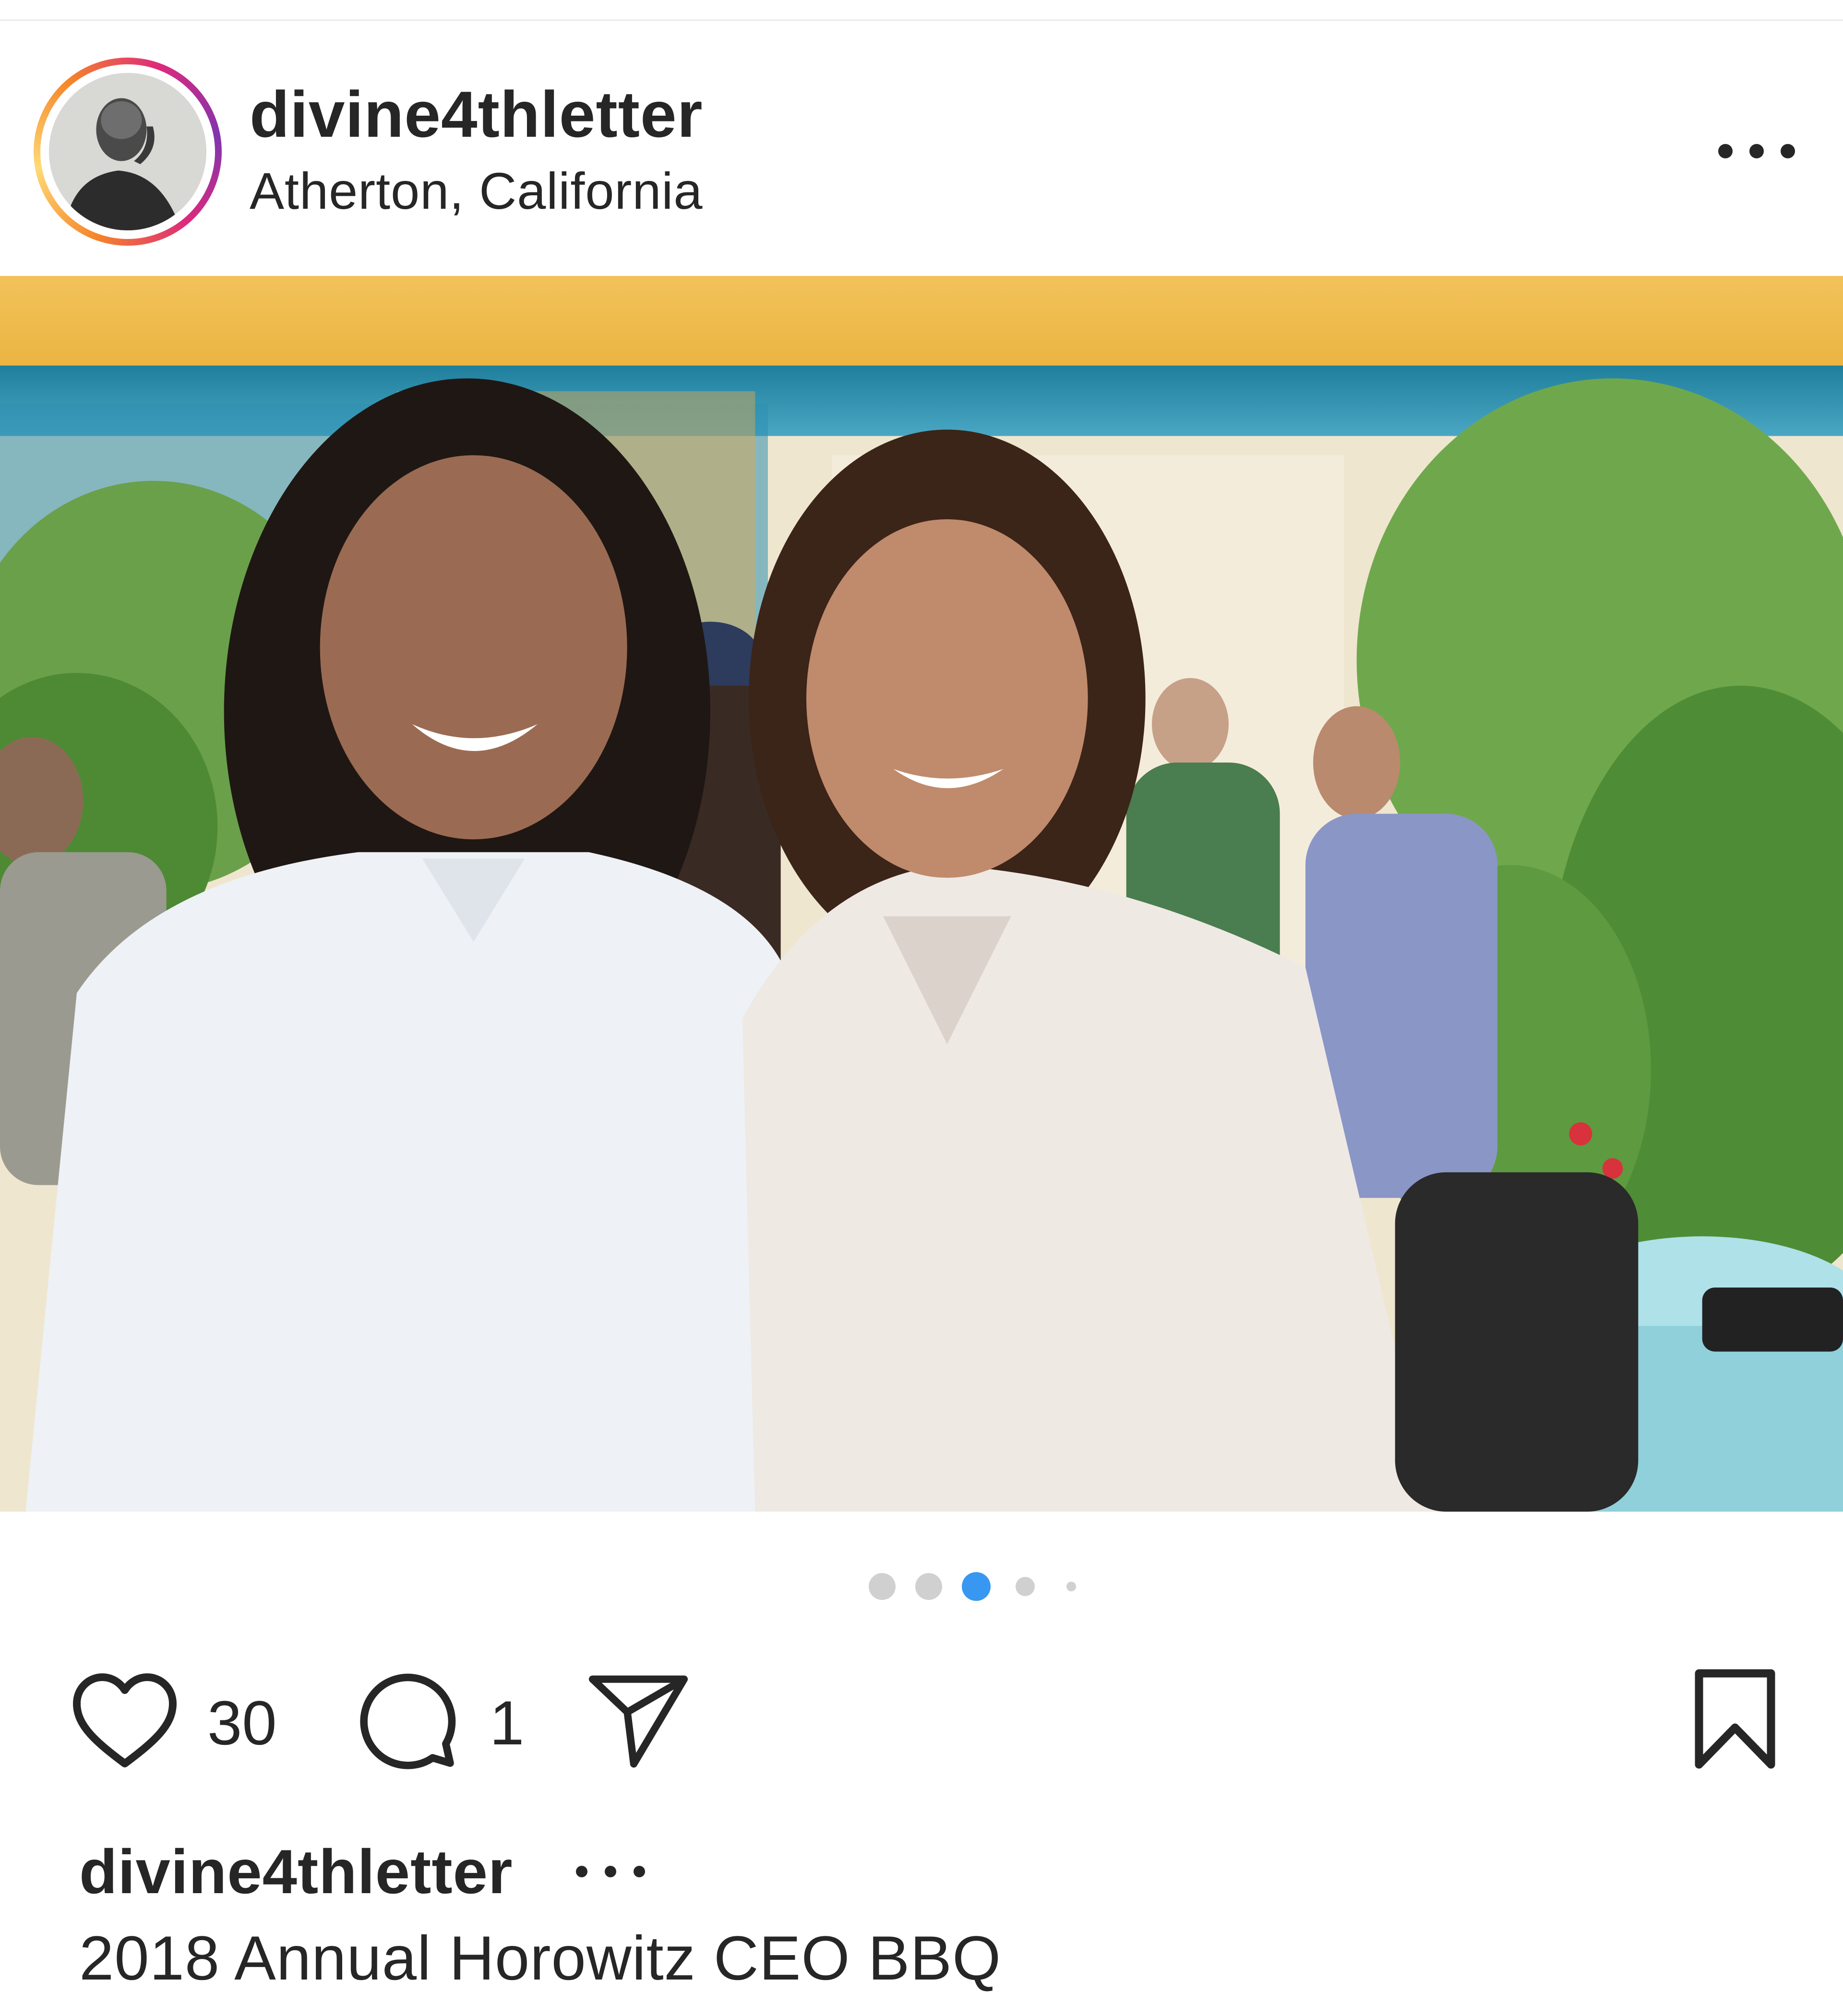 The width and height of the screenshot is (1843, 2016). I want to click on bookmark-icon, so click(1735, 1719).